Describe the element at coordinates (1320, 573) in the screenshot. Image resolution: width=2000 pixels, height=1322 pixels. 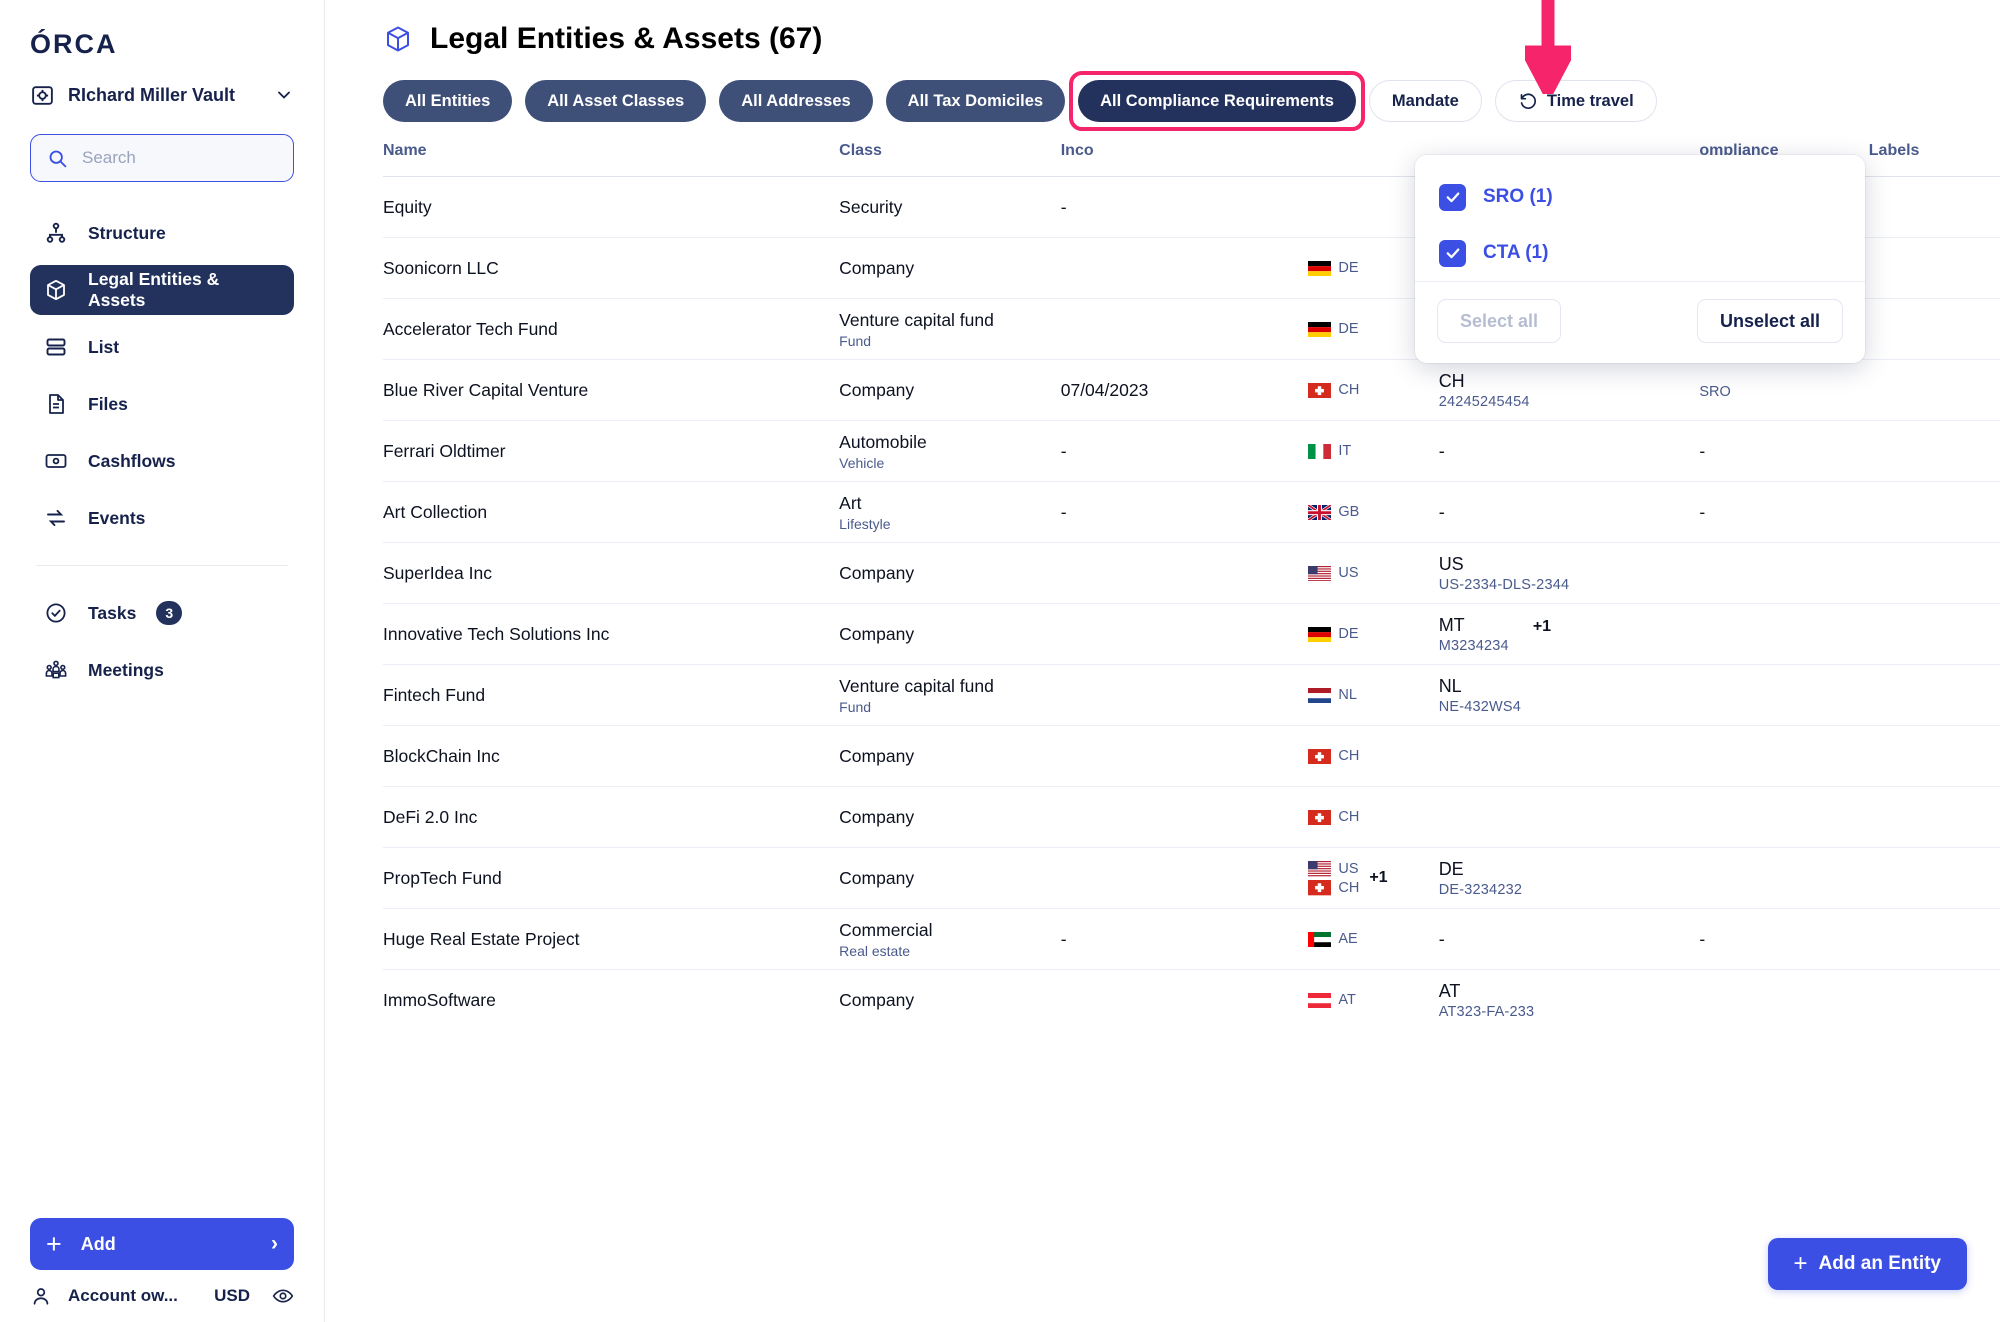
I see `flag-us-icon` at that location.